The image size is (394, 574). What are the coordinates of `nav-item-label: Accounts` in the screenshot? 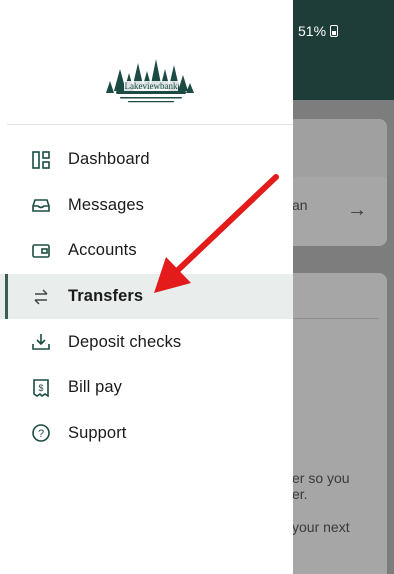 It's located at (102, 250).